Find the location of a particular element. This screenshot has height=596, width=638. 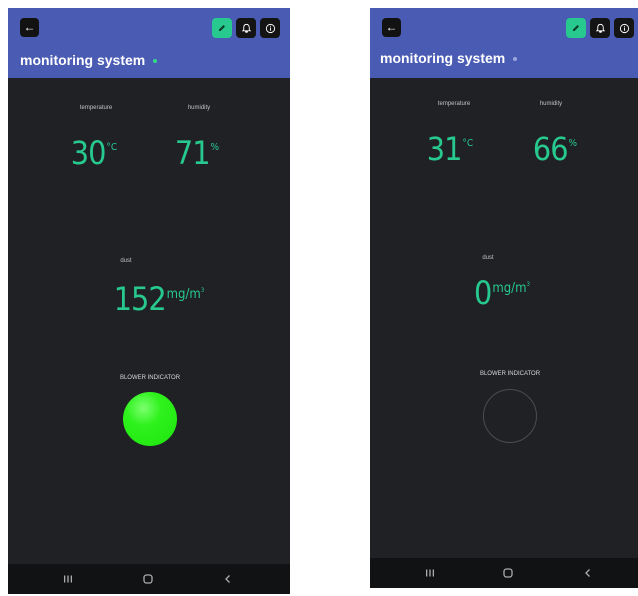

temperature-reading: 31°C is located at coordinates (450, 149).